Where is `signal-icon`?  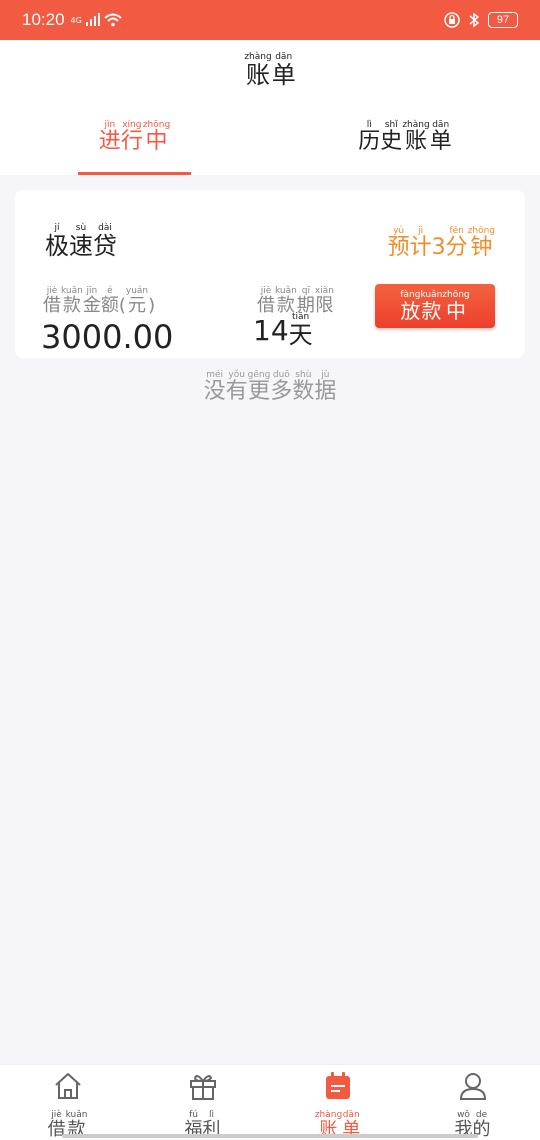 signal-icon is located at coordinates (92, 19).